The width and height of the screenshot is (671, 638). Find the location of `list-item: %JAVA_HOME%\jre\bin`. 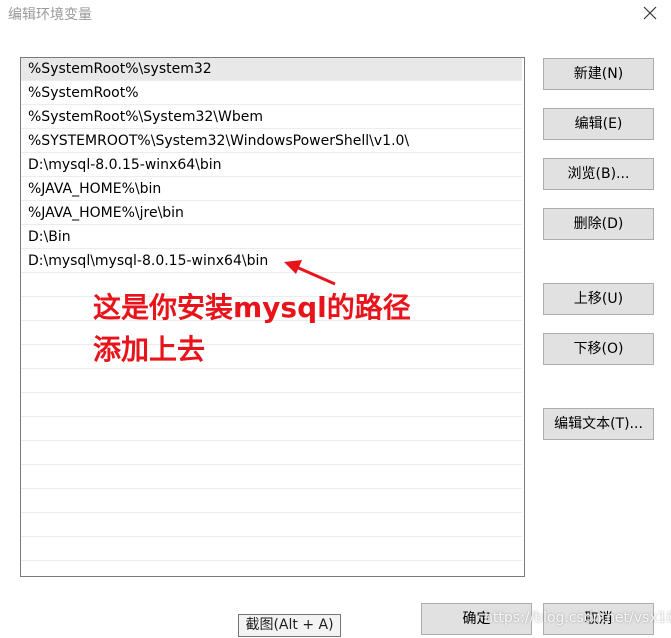

list-item: %JAVA_HOME%\jre\bin is located at coordinates (271, 213).